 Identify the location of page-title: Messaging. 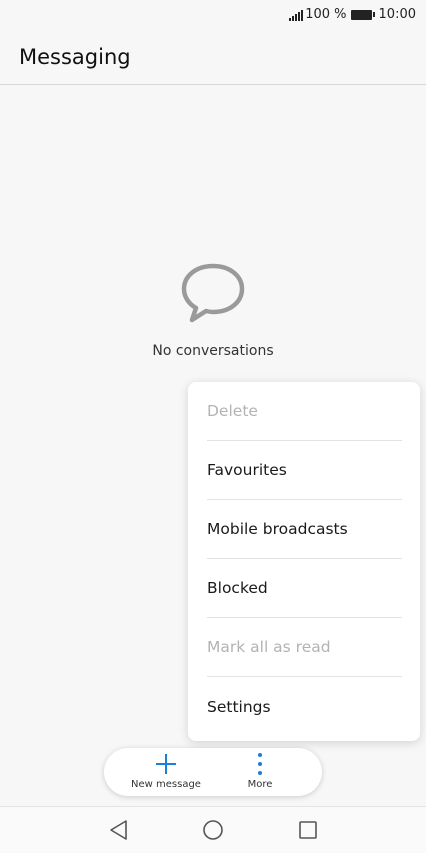
(75, 57).